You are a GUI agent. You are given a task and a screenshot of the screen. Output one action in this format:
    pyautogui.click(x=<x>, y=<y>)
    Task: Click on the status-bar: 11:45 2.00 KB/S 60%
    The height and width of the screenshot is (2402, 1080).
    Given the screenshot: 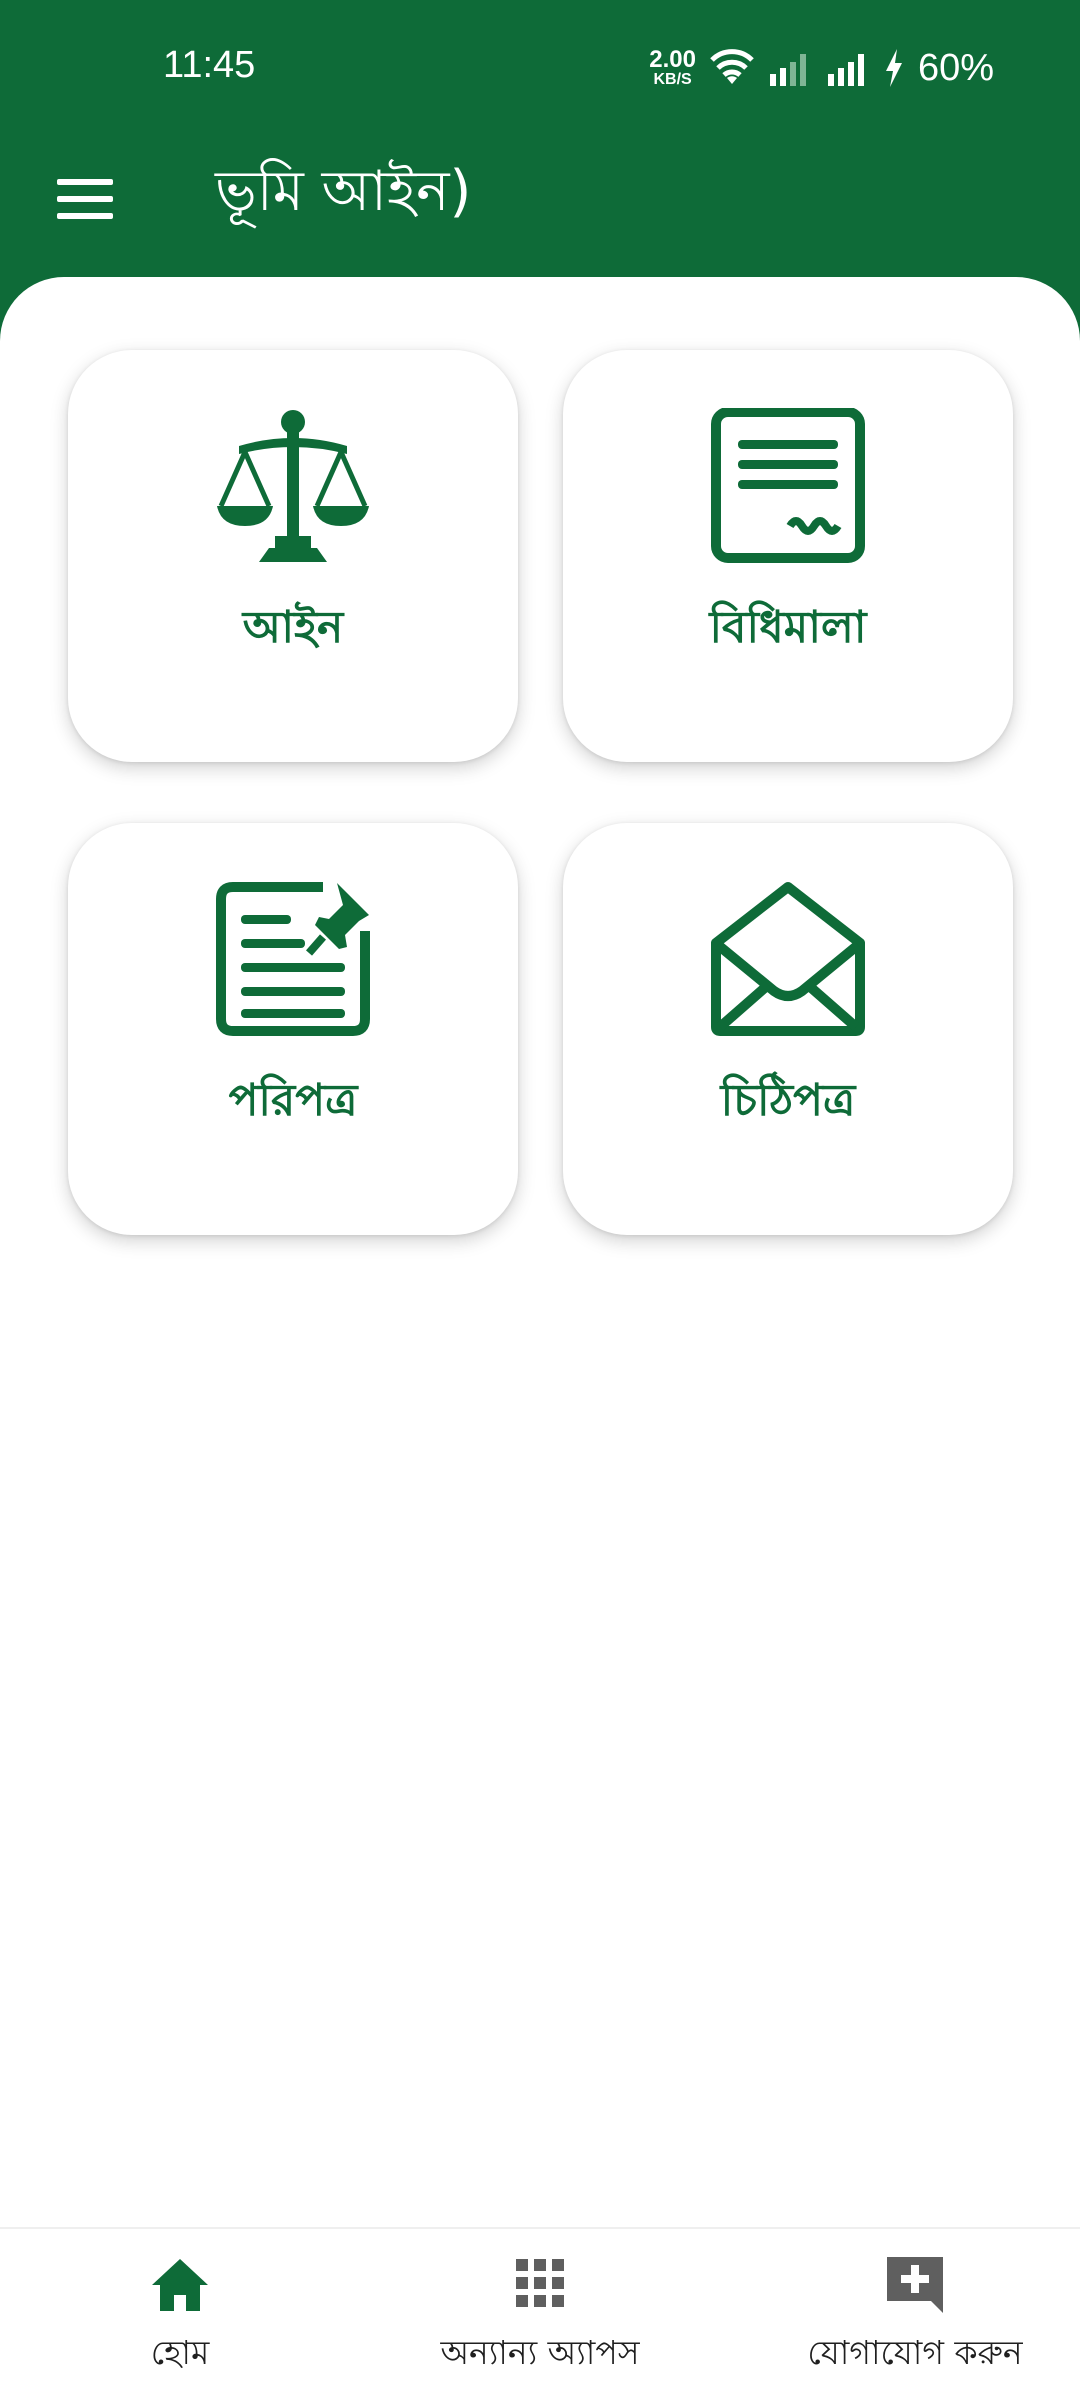 What is the action you would take?
    pyautogui.click(x=540, y=70)
    